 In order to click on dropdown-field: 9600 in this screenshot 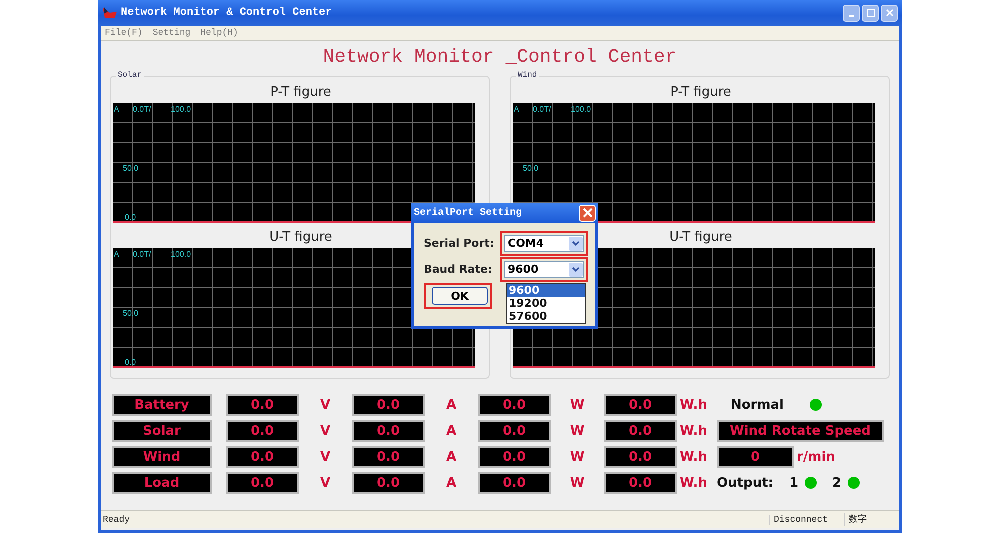, I will do `click(544, 269)`.